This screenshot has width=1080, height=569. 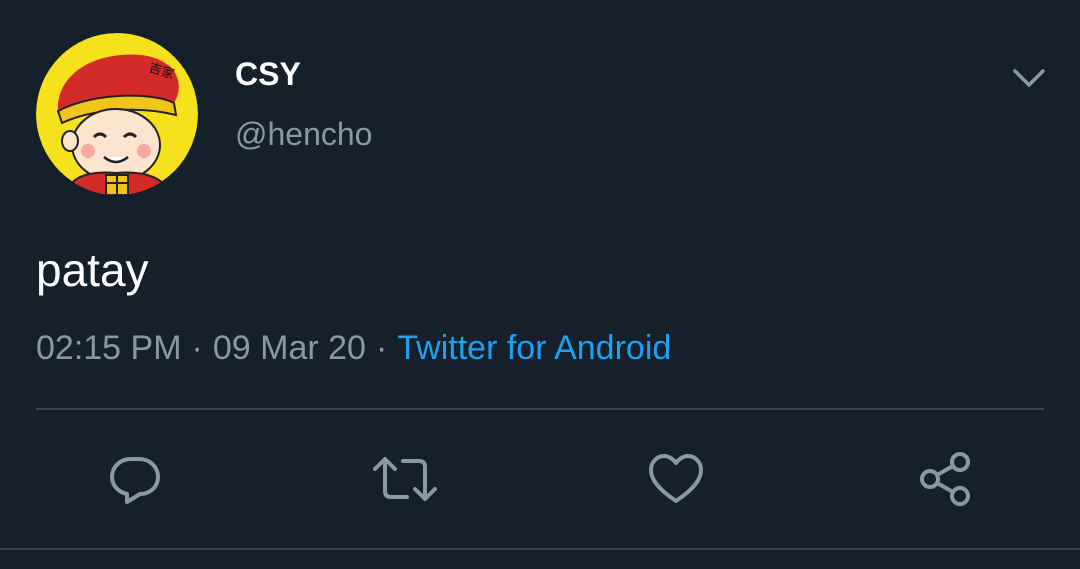 I want to click on tweet-metadata: 02:15 PM · 09 Mar 20 · Twitter for Android, so click(x=353, y=348).